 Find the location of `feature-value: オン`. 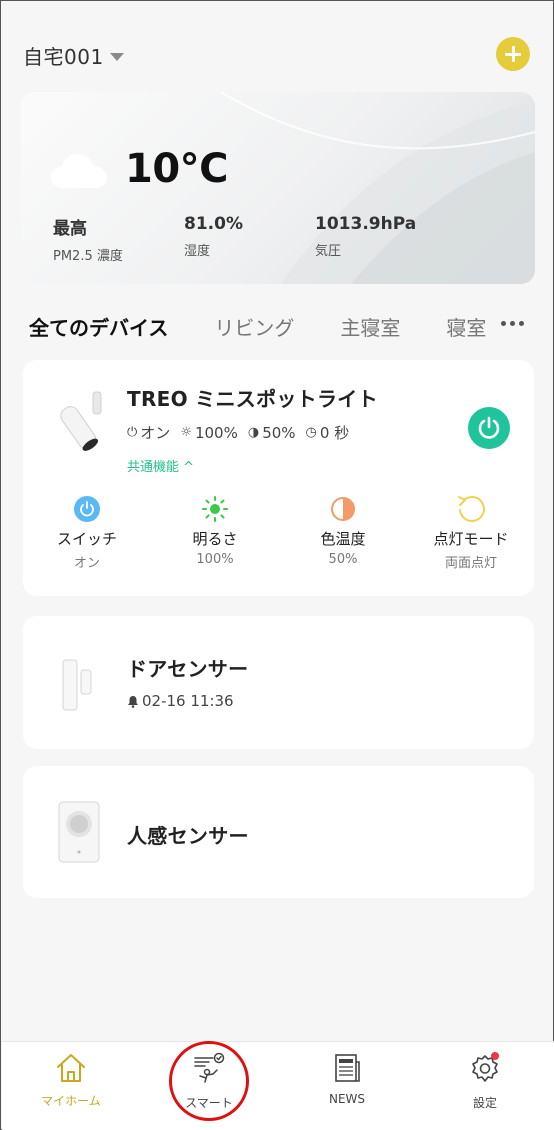

feature-value: オン is located at coordinates (86, 563).